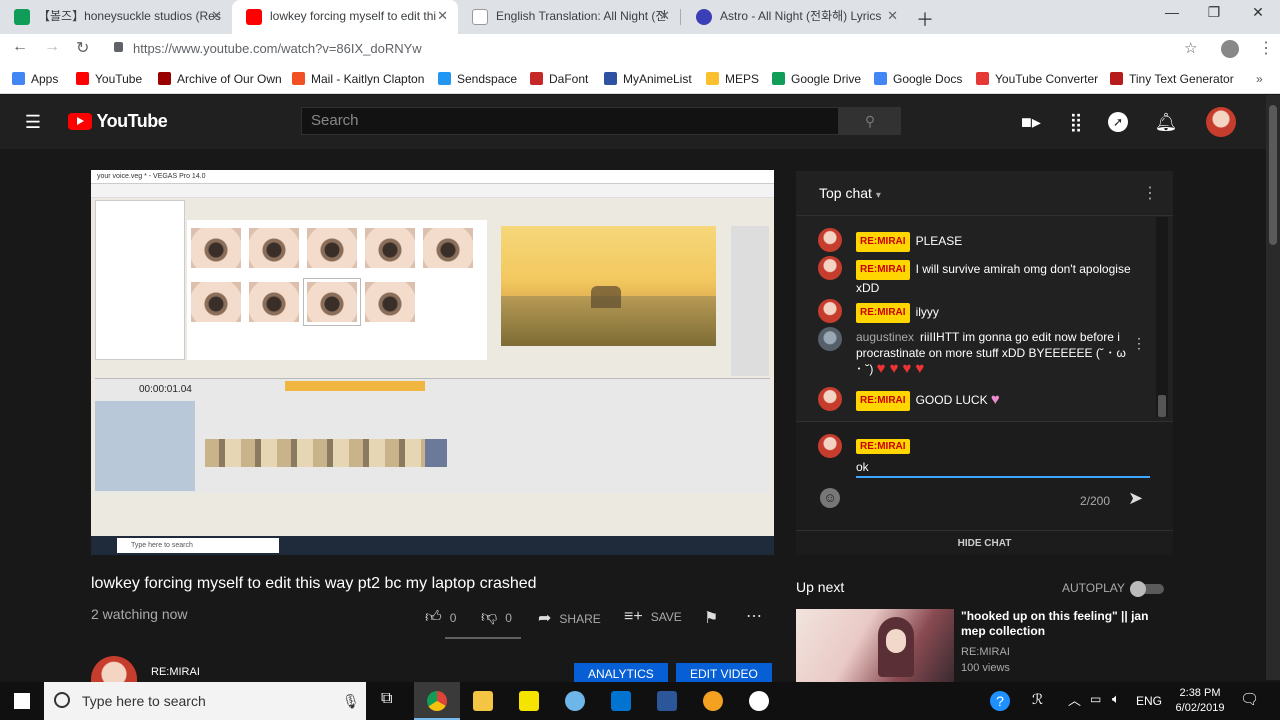 Image resolution: width=1280 pixels, height=720 pixels. Describe the element at coordinates (140, 280) in the screenshot. I see `inner-effects-list` at that location.